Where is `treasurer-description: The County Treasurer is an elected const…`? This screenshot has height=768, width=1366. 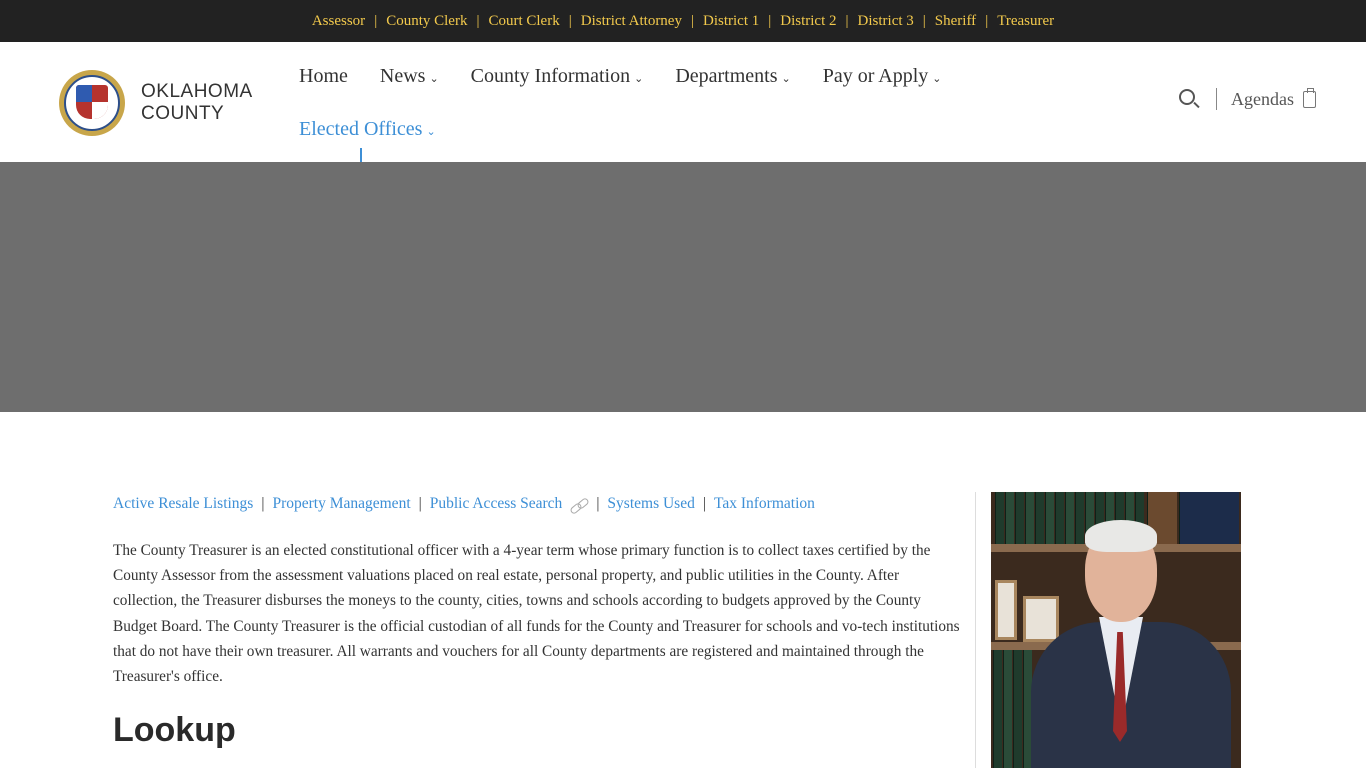 treasurer-description: The County Treasurer is an elected const… is located at coordinates (536, 614).